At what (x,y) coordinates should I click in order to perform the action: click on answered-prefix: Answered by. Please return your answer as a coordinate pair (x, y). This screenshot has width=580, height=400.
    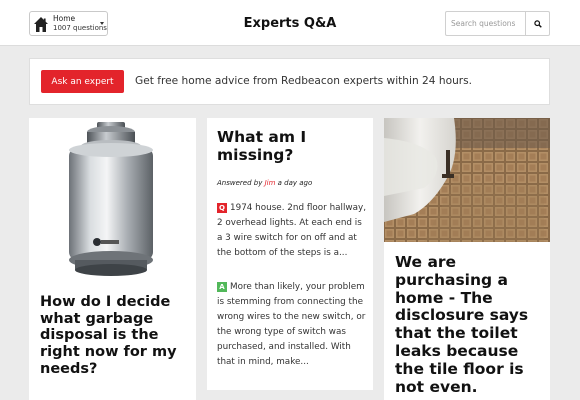
    Looking at the image, I should click on (240, 183).